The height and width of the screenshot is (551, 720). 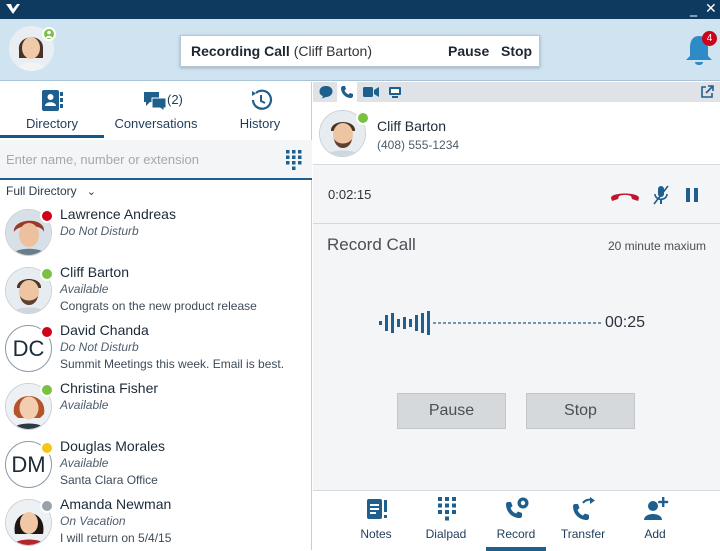 I want to click on add-person-icon, so click(x=656, y=508).